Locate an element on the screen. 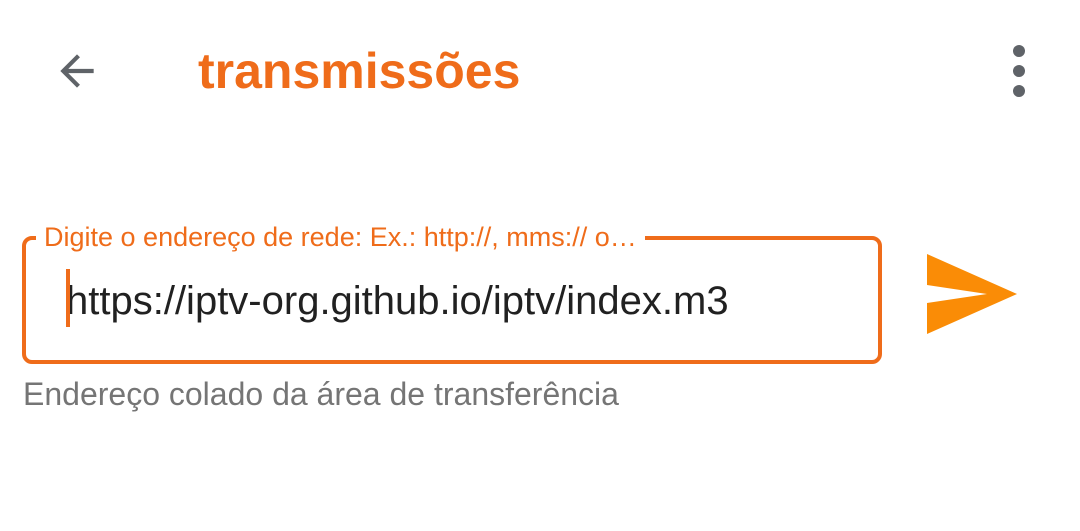 This screenshot has height=531, width=1080. url-input is located at coordinates (454, 301).